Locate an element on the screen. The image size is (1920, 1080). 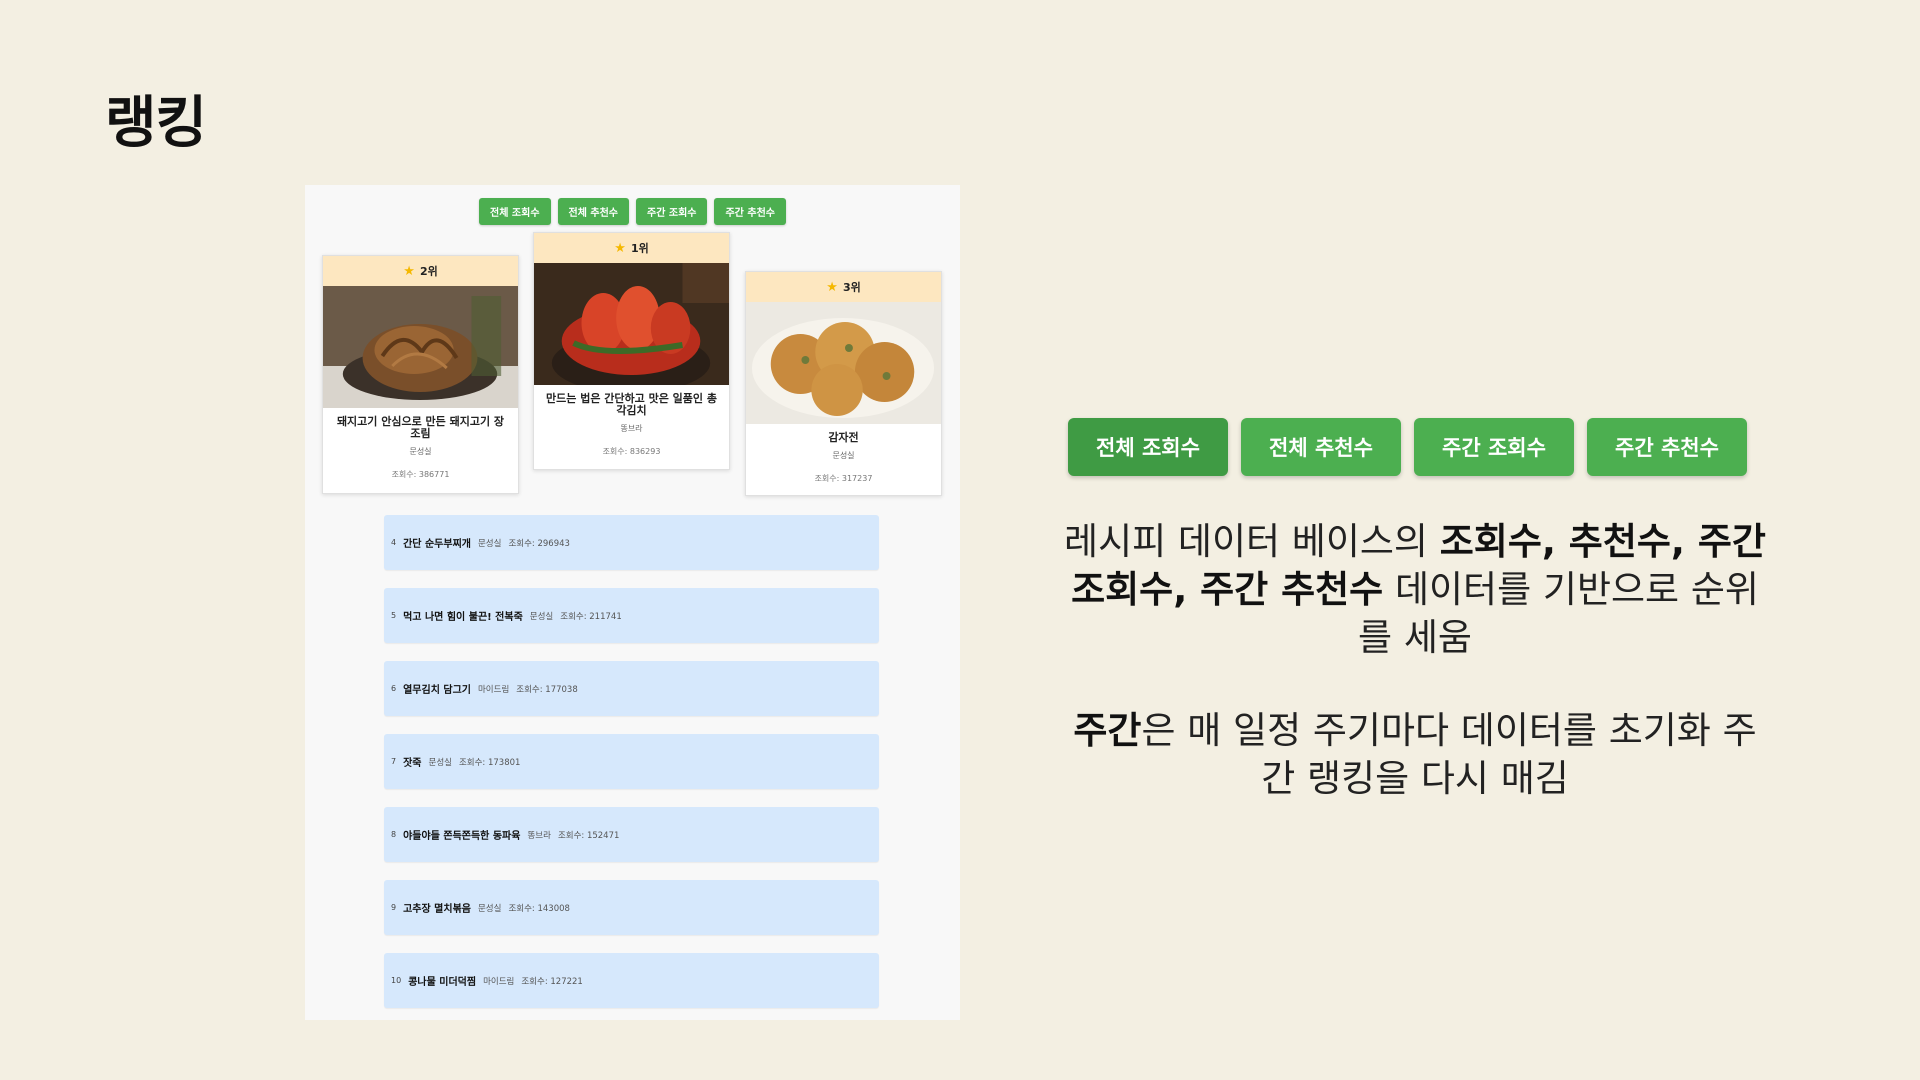
recipe-name: 감자전 is located at coordinates (843, 437).